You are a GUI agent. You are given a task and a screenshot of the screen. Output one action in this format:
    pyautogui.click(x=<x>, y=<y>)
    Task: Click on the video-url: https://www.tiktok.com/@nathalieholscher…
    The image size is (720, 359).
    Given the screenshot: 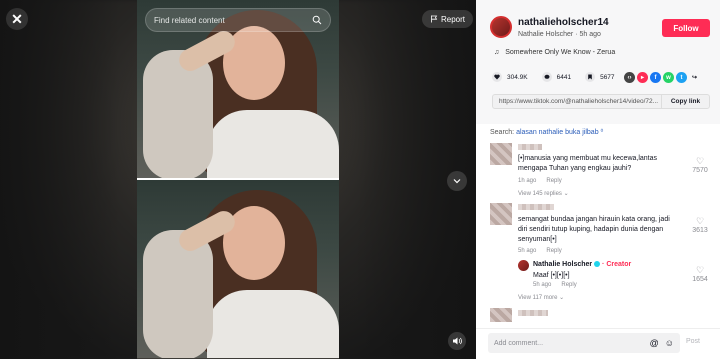 What is the action you would take?
    pyautogui.click(x=579, y=101)
    